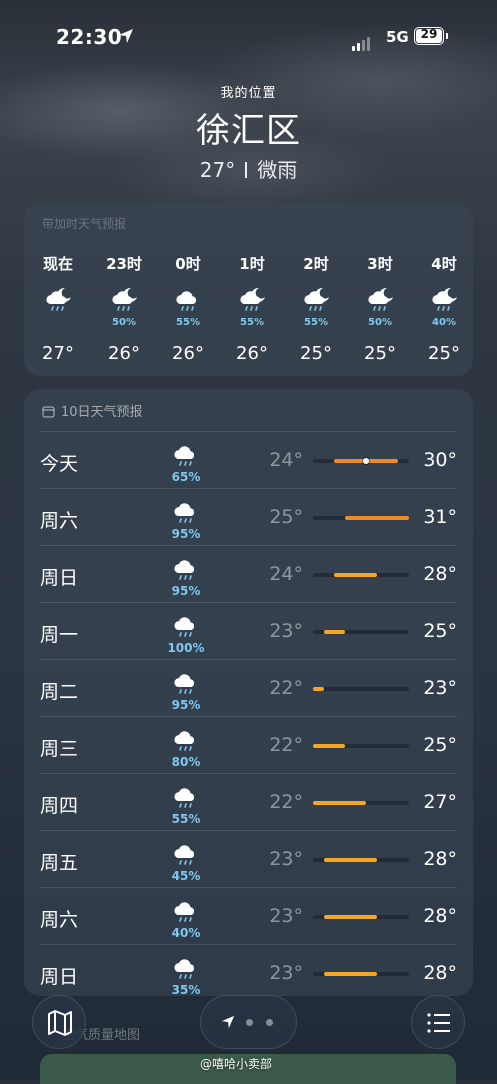 The image size is (497, 1084). I want to click on day-high-temp: 28°, so click(440, 859).